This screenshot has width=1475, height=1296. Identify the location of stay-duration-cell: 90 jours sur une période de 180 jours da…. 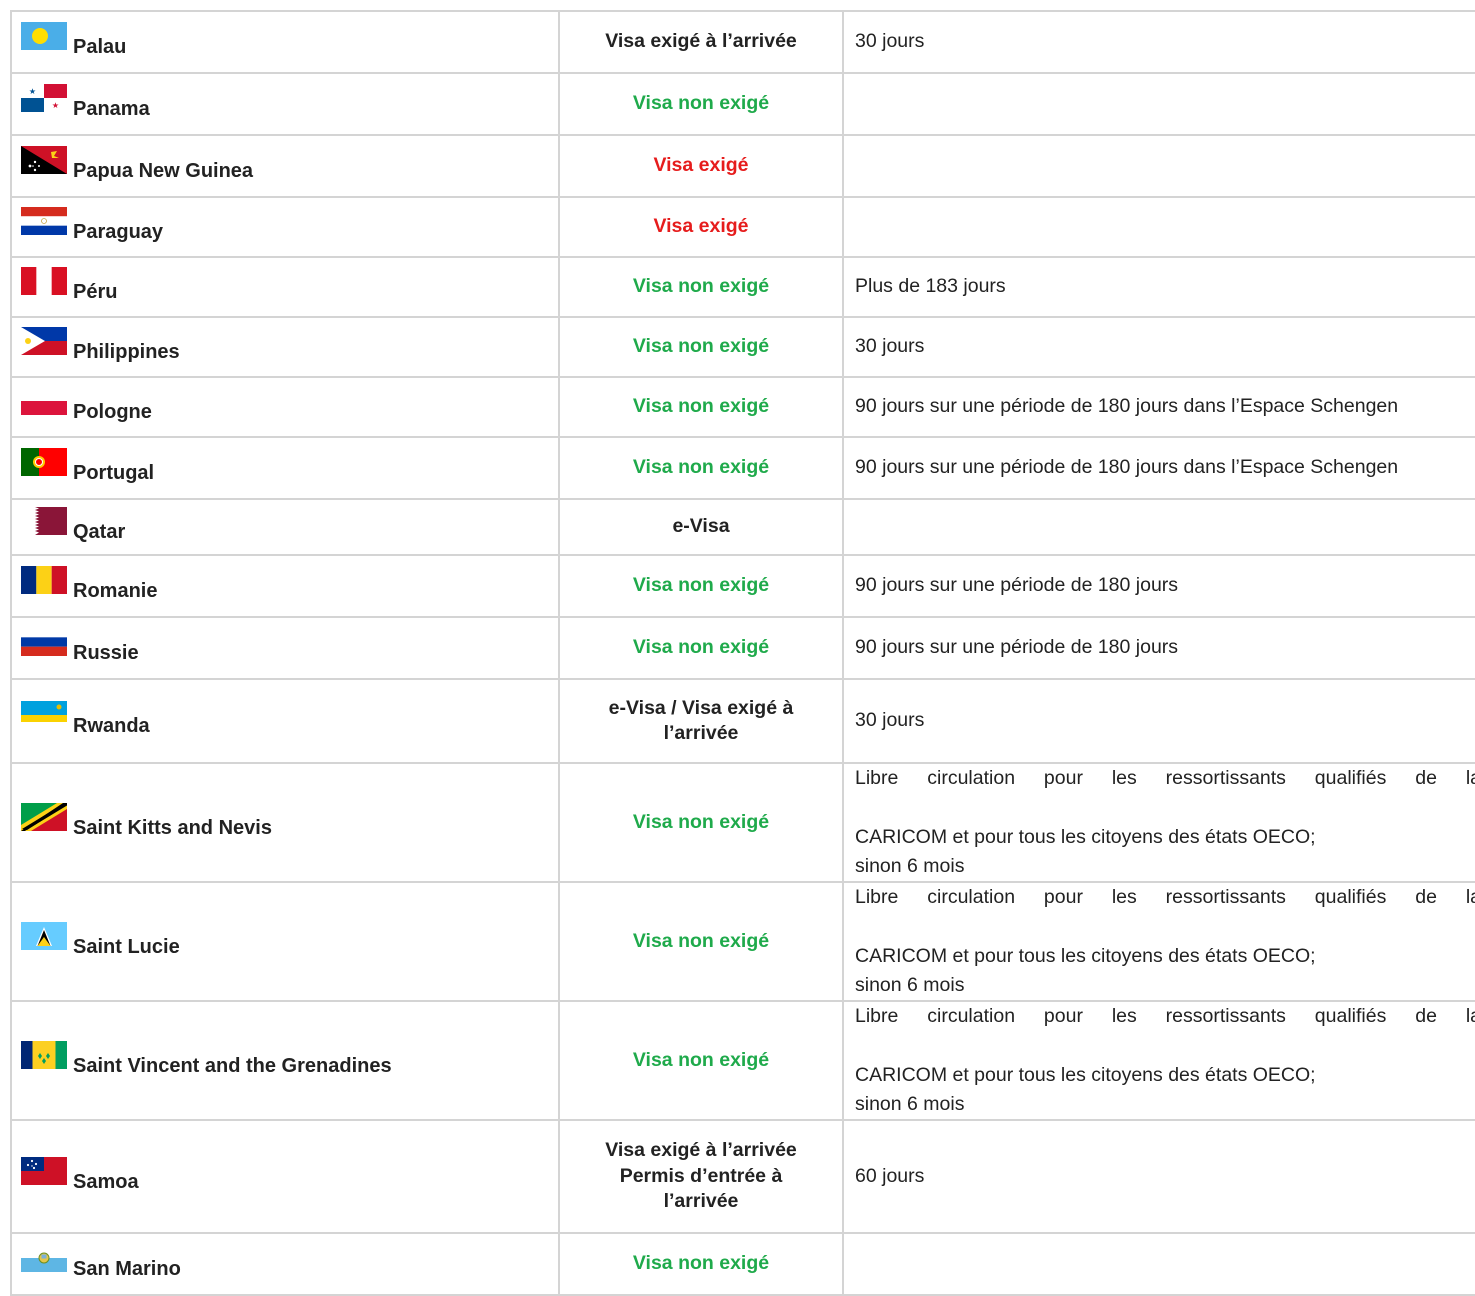
(1158, 407).